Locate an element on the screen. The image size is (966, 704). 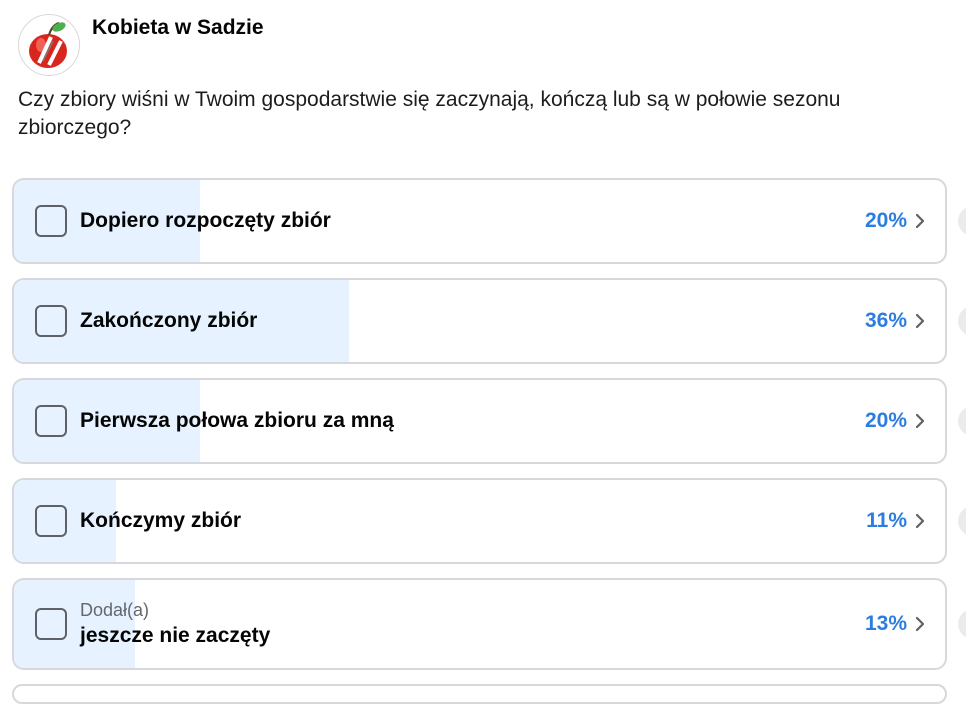
option-label: Dopiero rozpoczęty zbiór is located at coordinates (205, 220).